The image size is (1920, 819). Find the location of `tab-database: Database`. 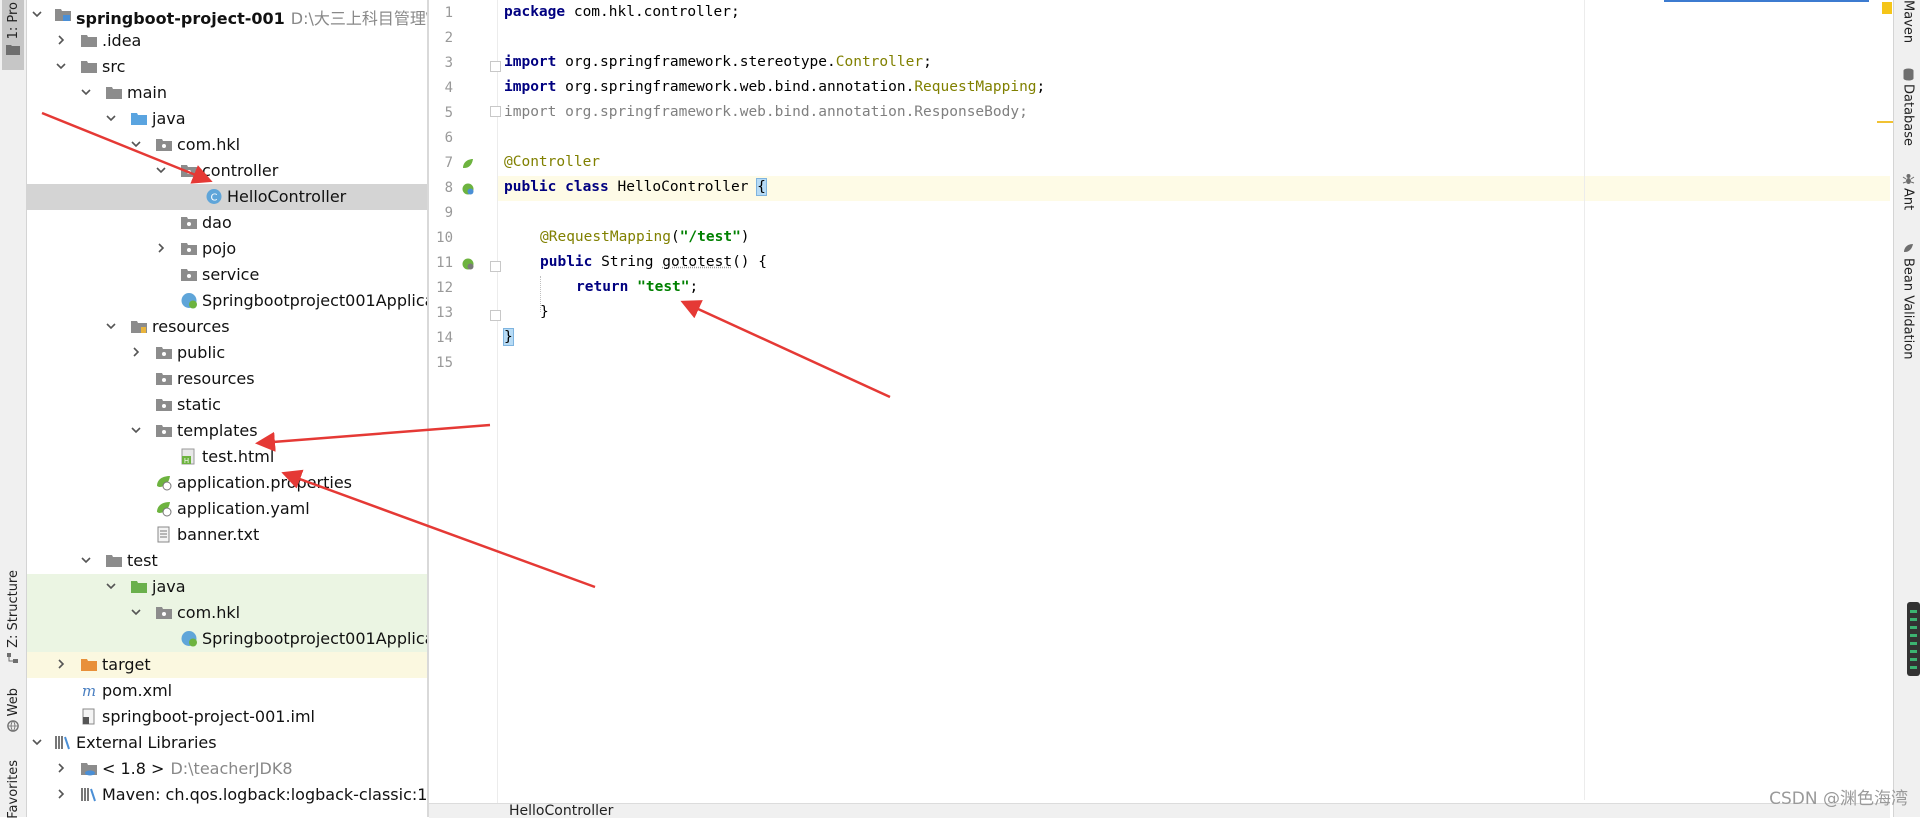

tab-database: Database is located at coordinates (1908, 110).